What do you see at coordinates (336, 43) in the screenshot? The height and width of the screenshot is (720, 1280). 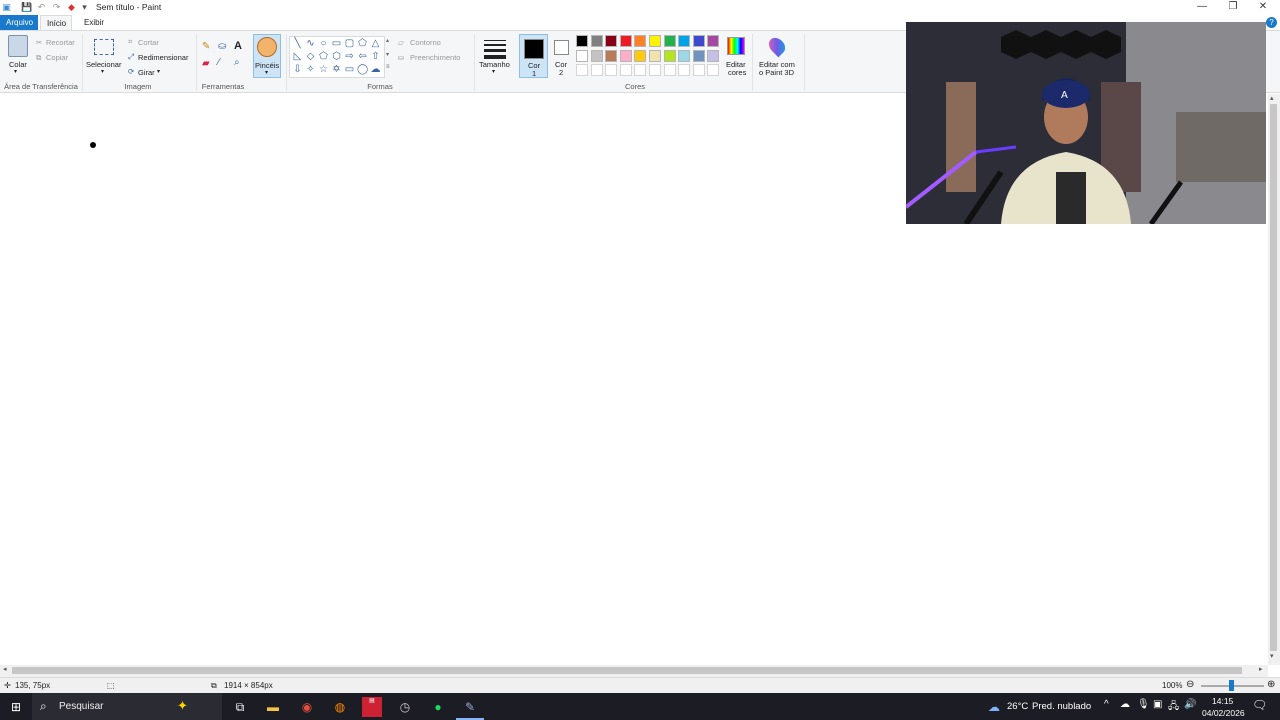 I see `rectangle-shape-icon: ▭` at bounding box center [336, 43].